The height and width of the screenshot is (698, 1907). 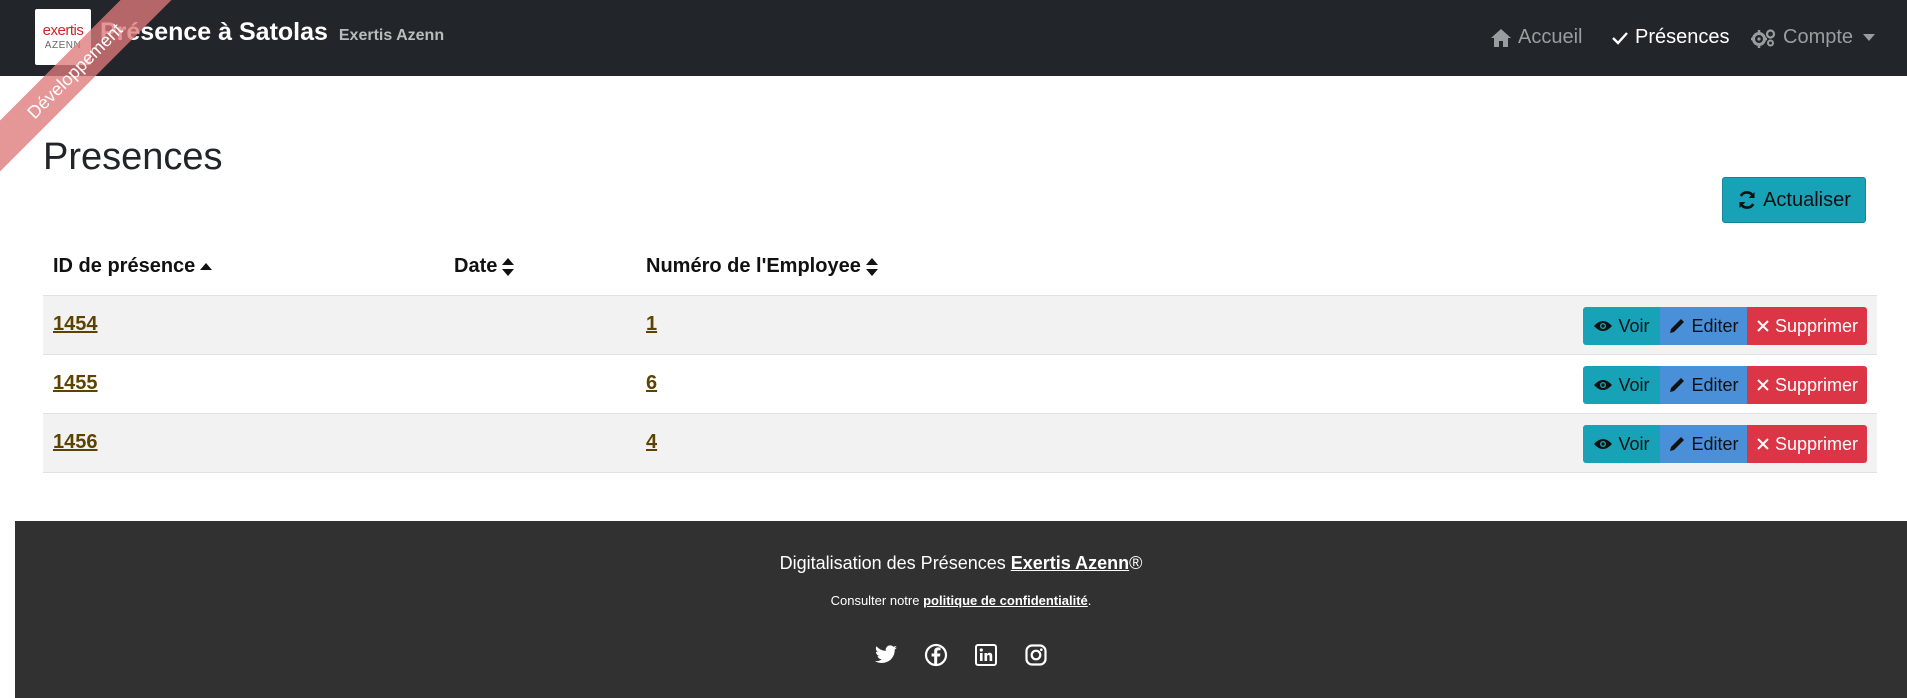 What do you see at coordinates (651, 383) in the screenshot?
I see `employee-link: 6` at bounding box center [651, 383].